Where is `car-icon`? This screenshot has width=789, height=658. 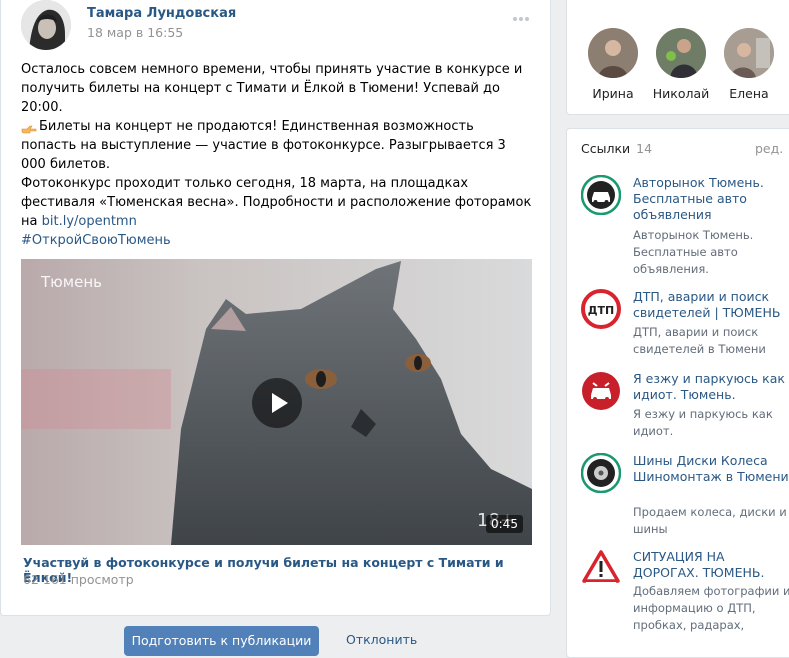
car-icon is located at coordinates (601, 195).